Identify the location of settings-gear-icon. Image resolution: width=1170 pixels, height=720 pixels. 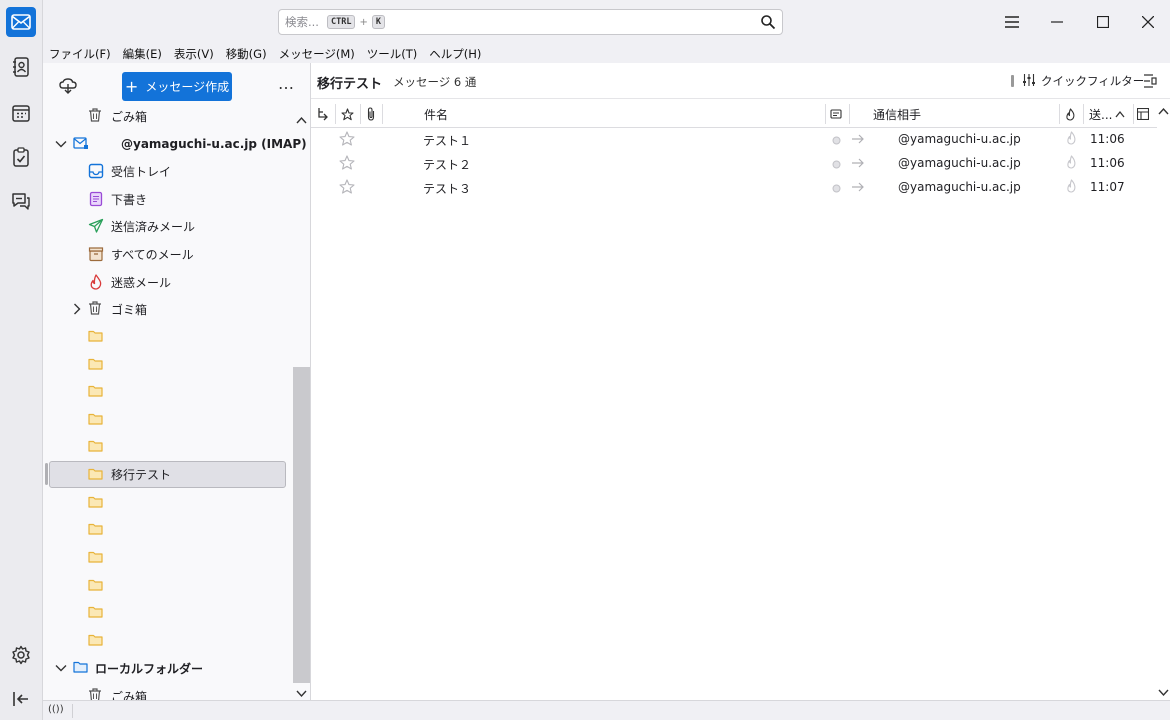
(21, 655).